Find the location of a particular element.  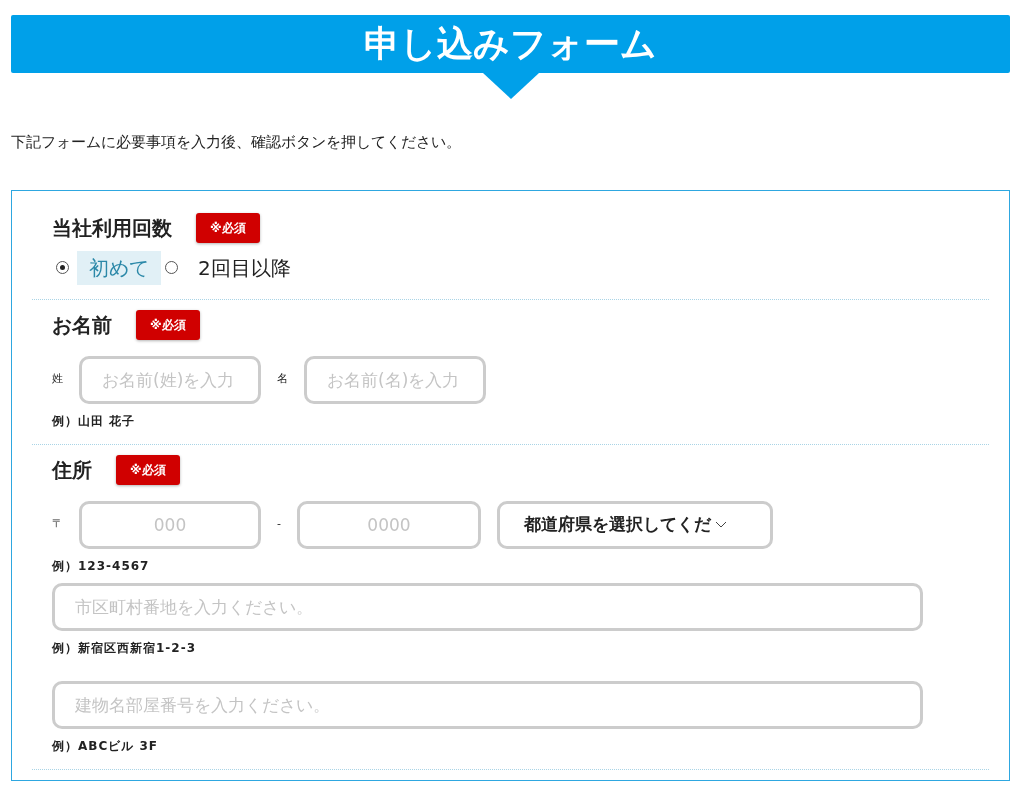

option-label: 2回目以降 is located at coordinates (244, 267).